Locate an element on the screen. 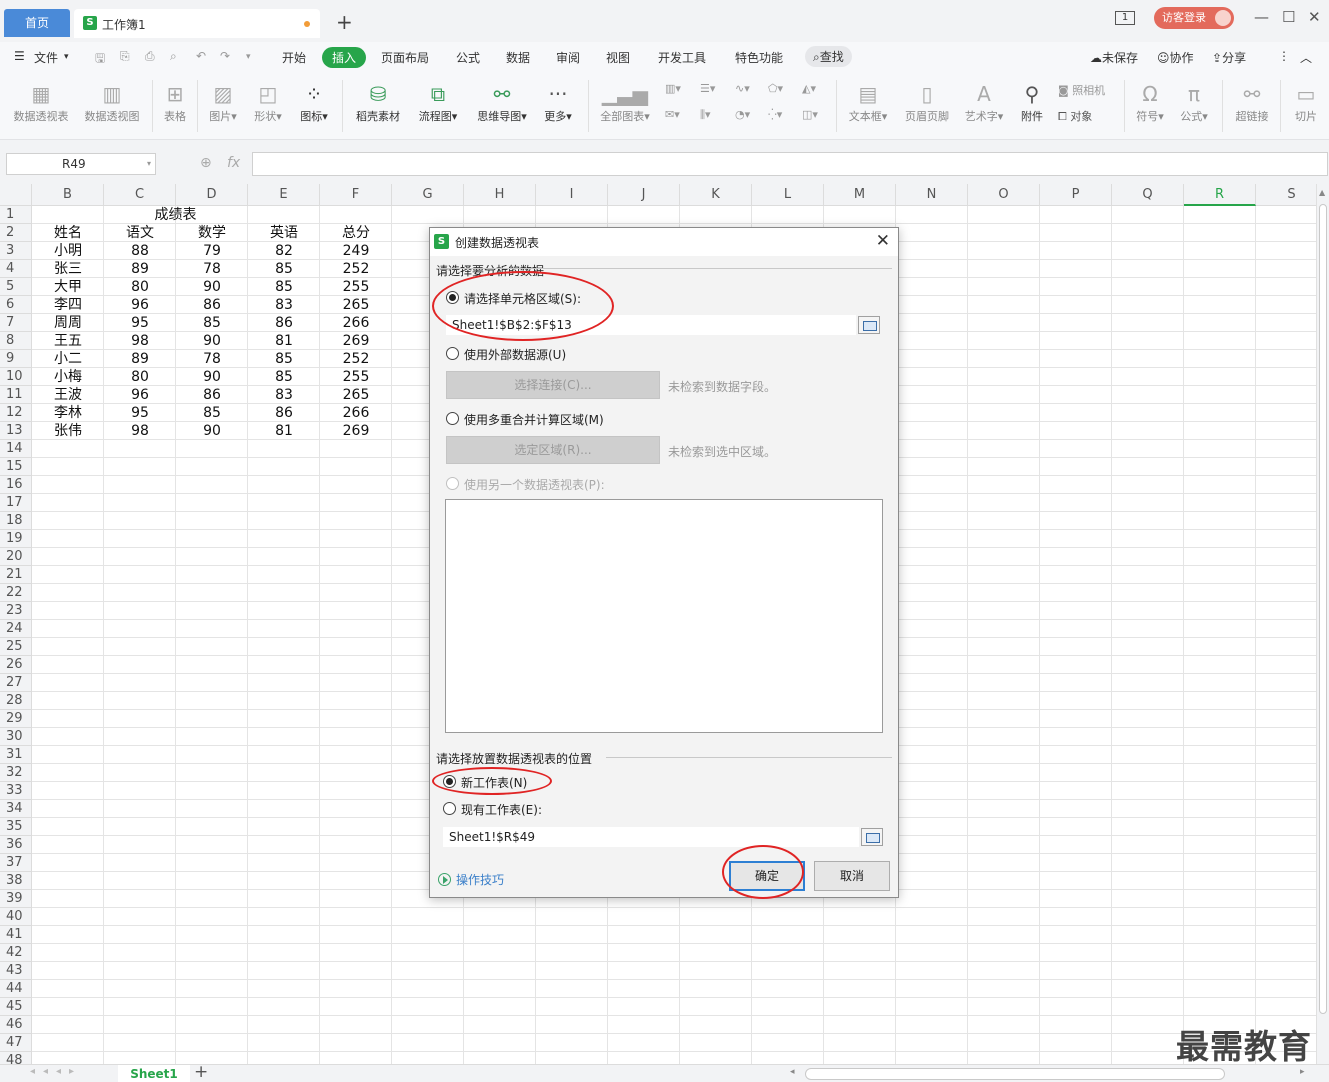  column-header-h: H is located at coordinates (500, 195).